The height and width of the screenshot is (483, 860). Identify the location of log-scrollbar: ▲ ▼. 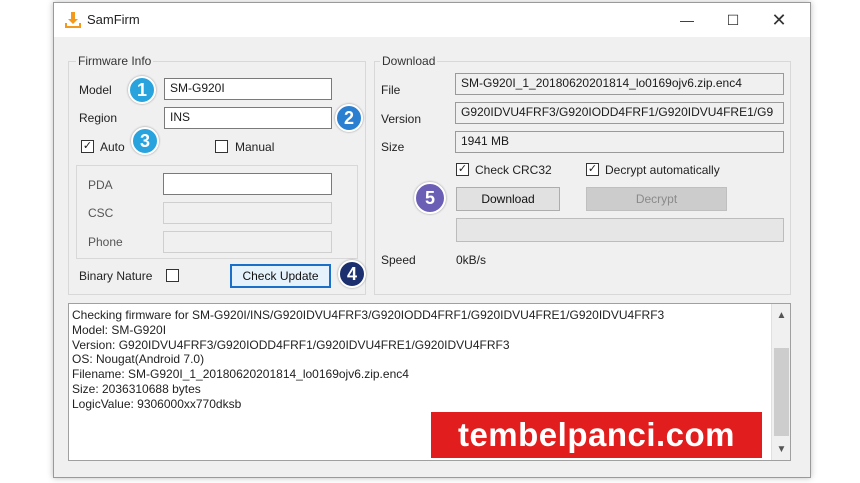
(780, 382).